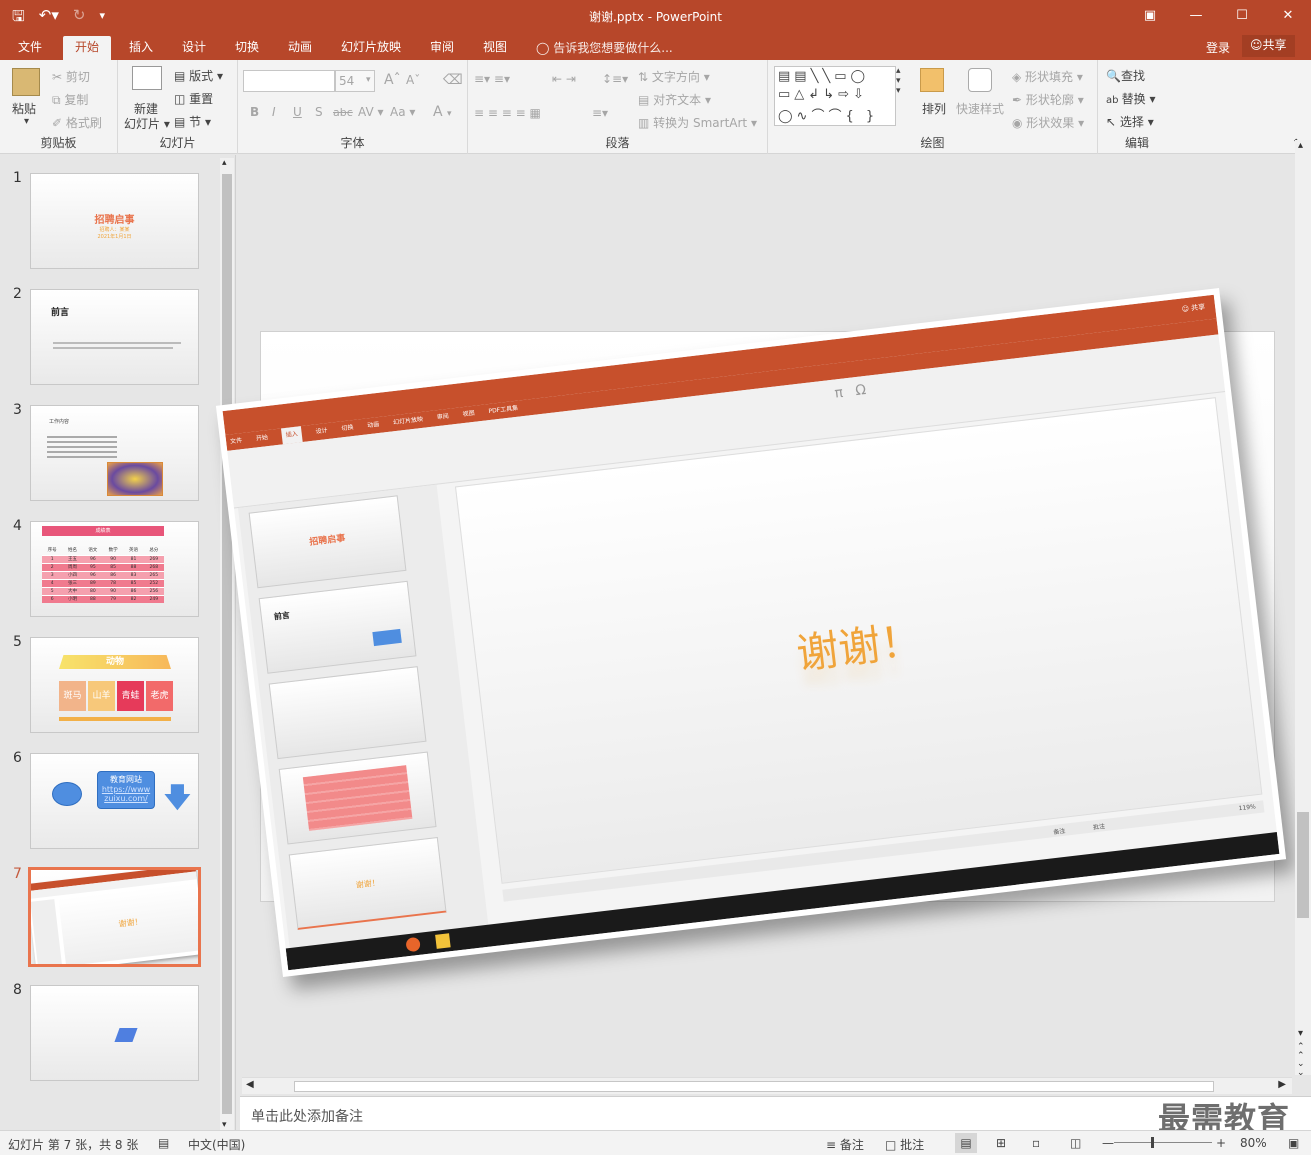 This screenshot has height=1155, width=1311. I want to click on shape-effects-button: ◉ 形状效果 ▾, so click(1048, 122).